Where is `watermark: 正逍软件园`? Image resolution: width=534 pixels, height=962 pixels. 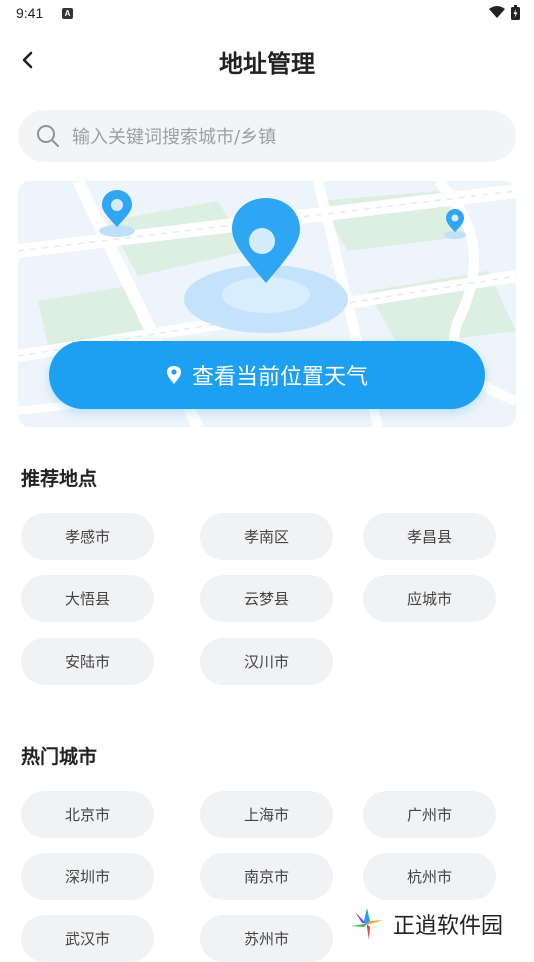
watermark: 正逍软件园 is located at coordinates (427, 924).